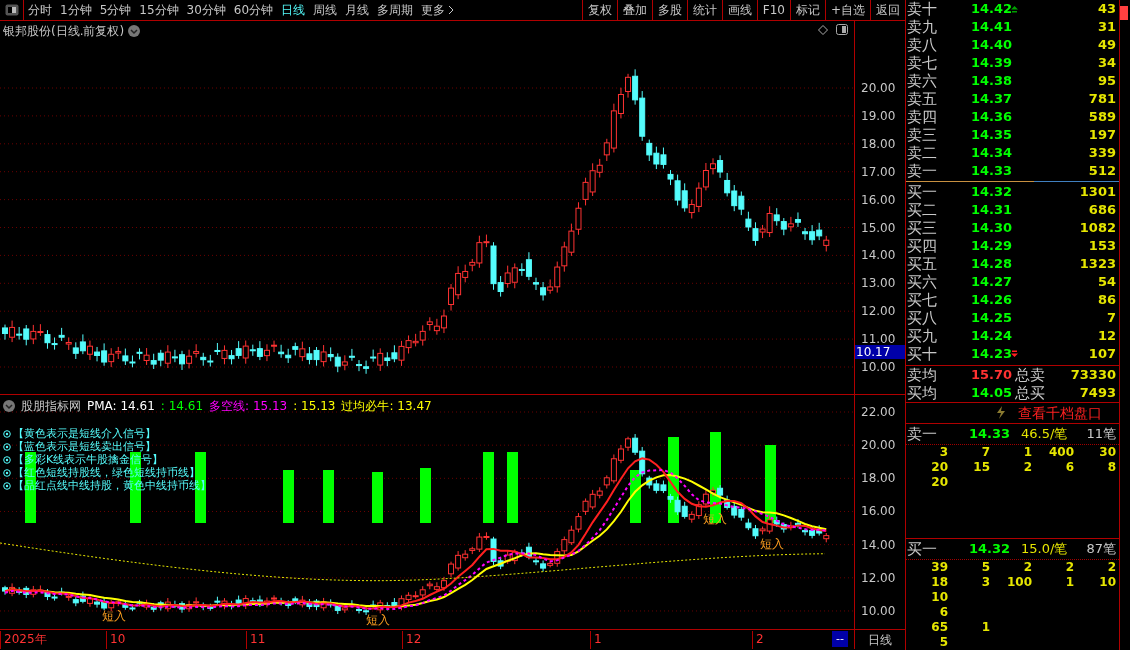  I want to click on period-button: 日线, so click(880, 639).